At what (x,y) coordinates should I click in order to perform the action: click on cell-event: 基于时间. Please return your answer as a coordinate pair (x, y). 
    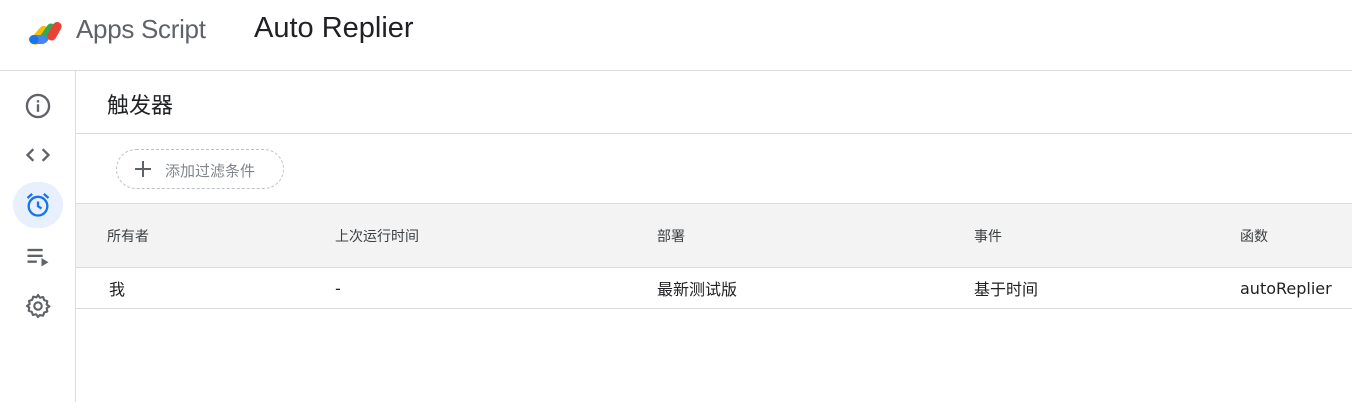
    Looking at the image, I should click on (1006, 289).